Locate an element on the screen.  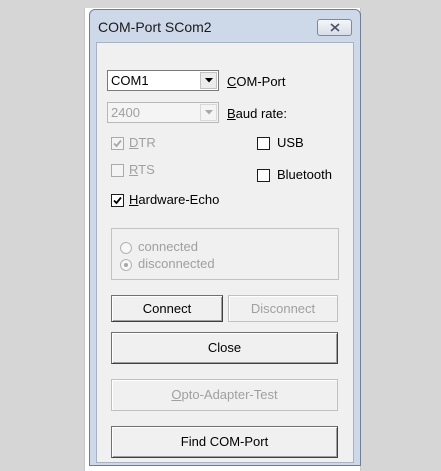
disconnected-radio is located at coordinates (126, 265).